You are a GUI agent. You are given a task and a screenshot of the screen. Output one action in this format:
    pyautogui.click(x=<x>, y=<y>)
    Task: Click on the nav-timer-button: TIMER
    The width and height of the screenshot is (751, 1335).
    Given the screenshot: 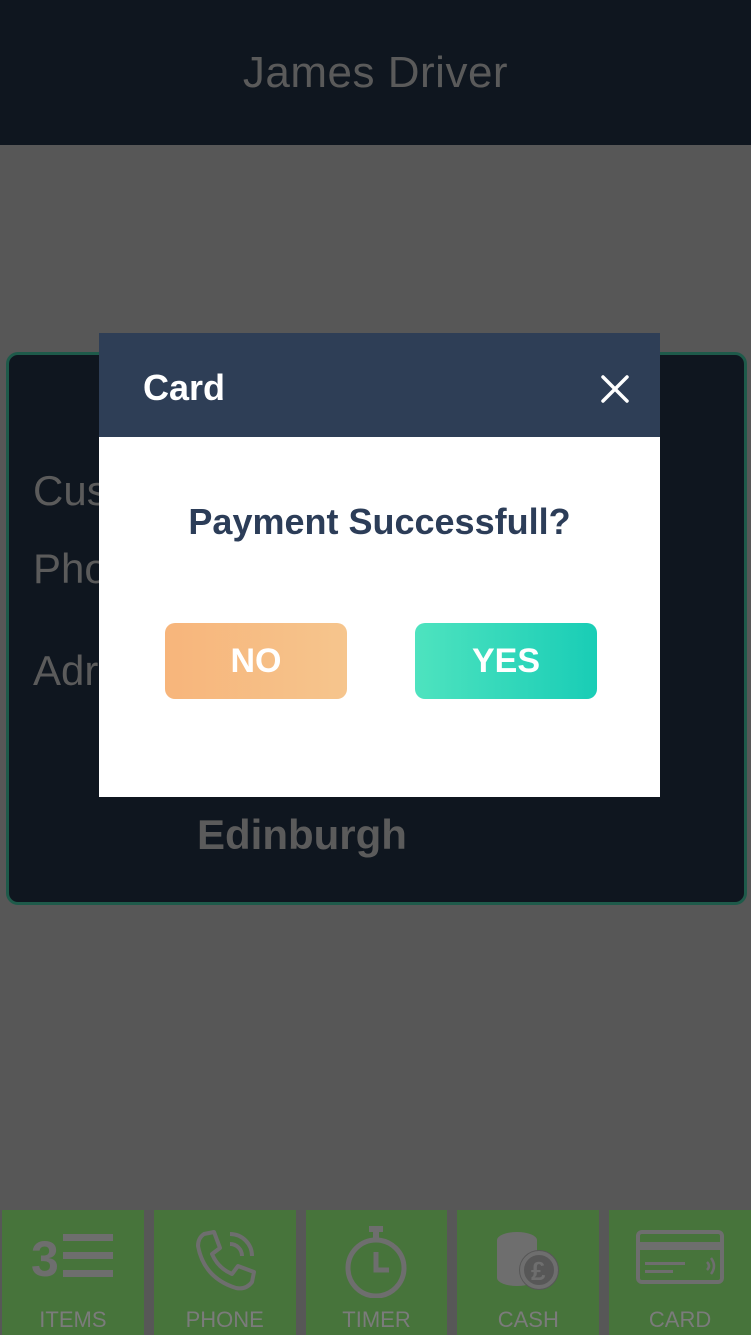 What is the action you would take?
    pyautogui.click(x=376, y=1272)
    